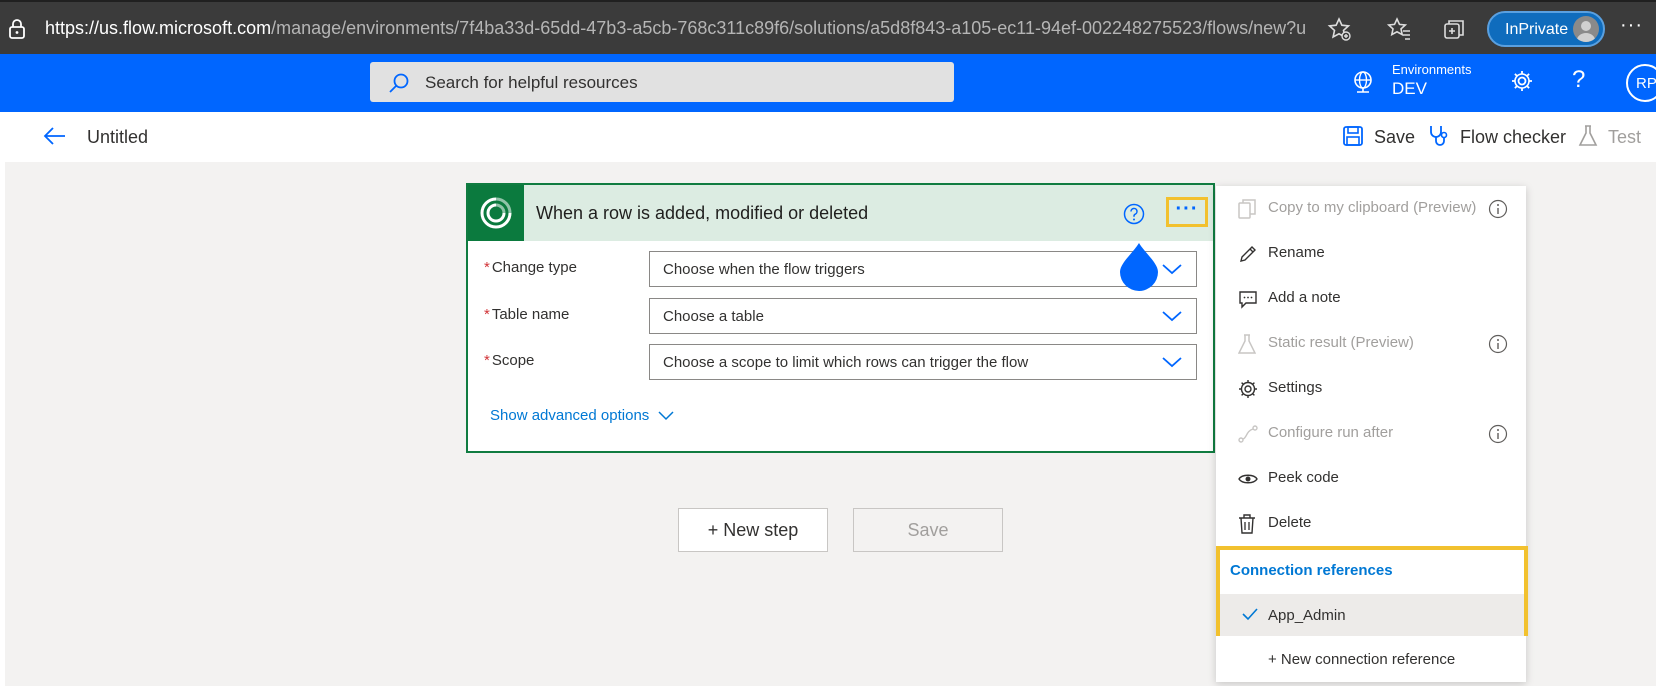  Describe the element at coordinates (928, 530) in the screenshot. I see `canvas-save-button: Save` at that location.